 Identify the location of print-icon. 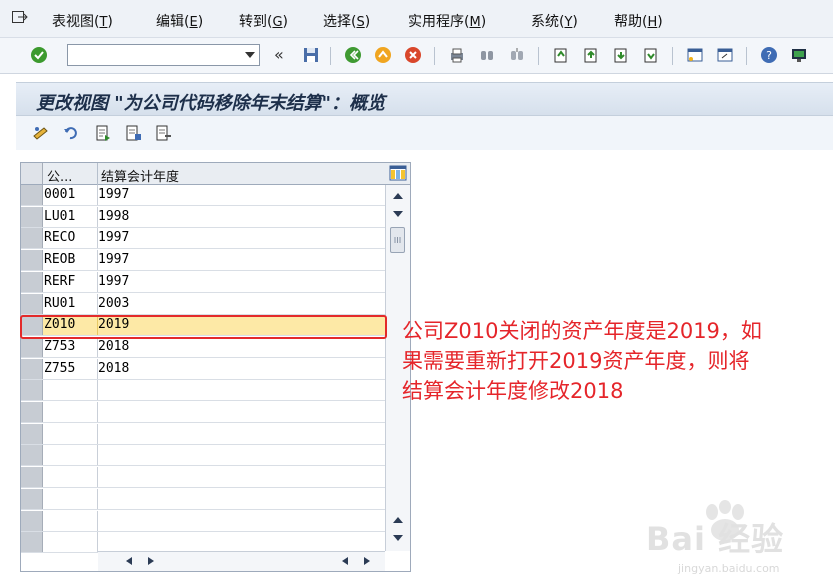
(457, 55).